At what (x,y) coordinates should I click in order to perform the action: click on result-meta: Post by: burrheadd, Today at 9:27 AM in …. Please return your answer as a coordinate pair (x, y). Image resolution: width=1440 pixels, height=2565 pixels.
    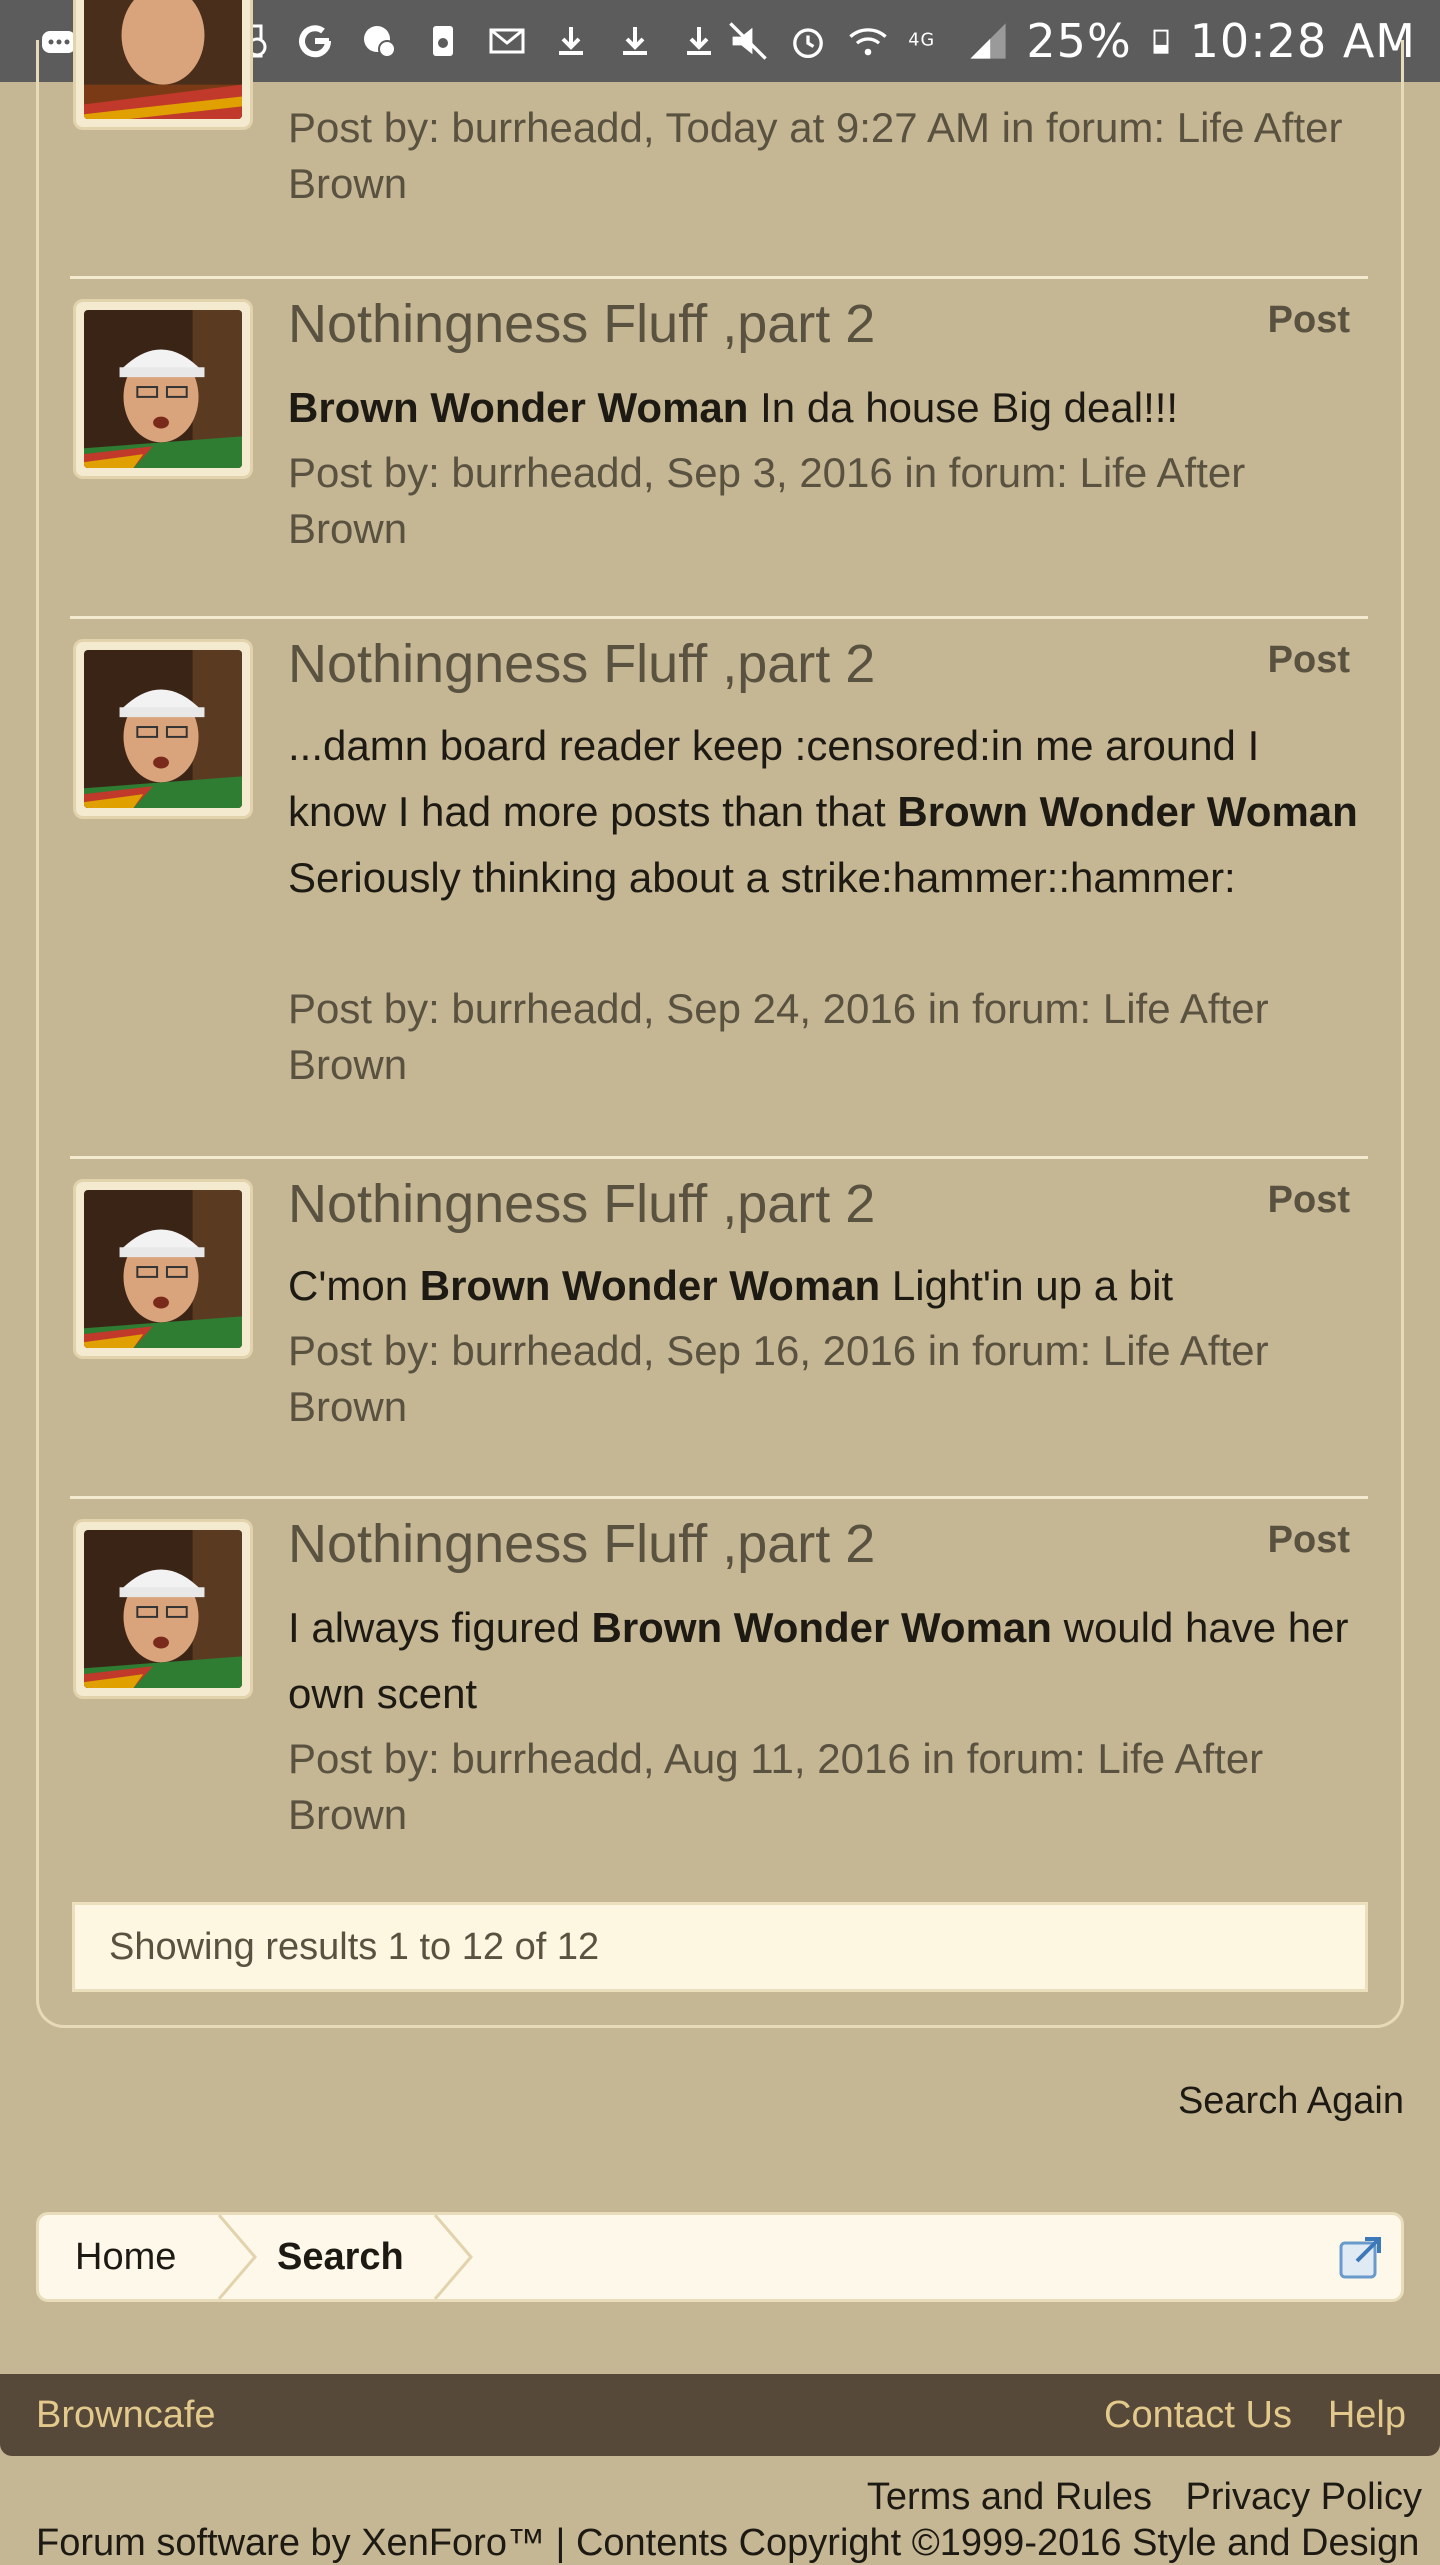
    Looking at the image, I should click on (815, 155).